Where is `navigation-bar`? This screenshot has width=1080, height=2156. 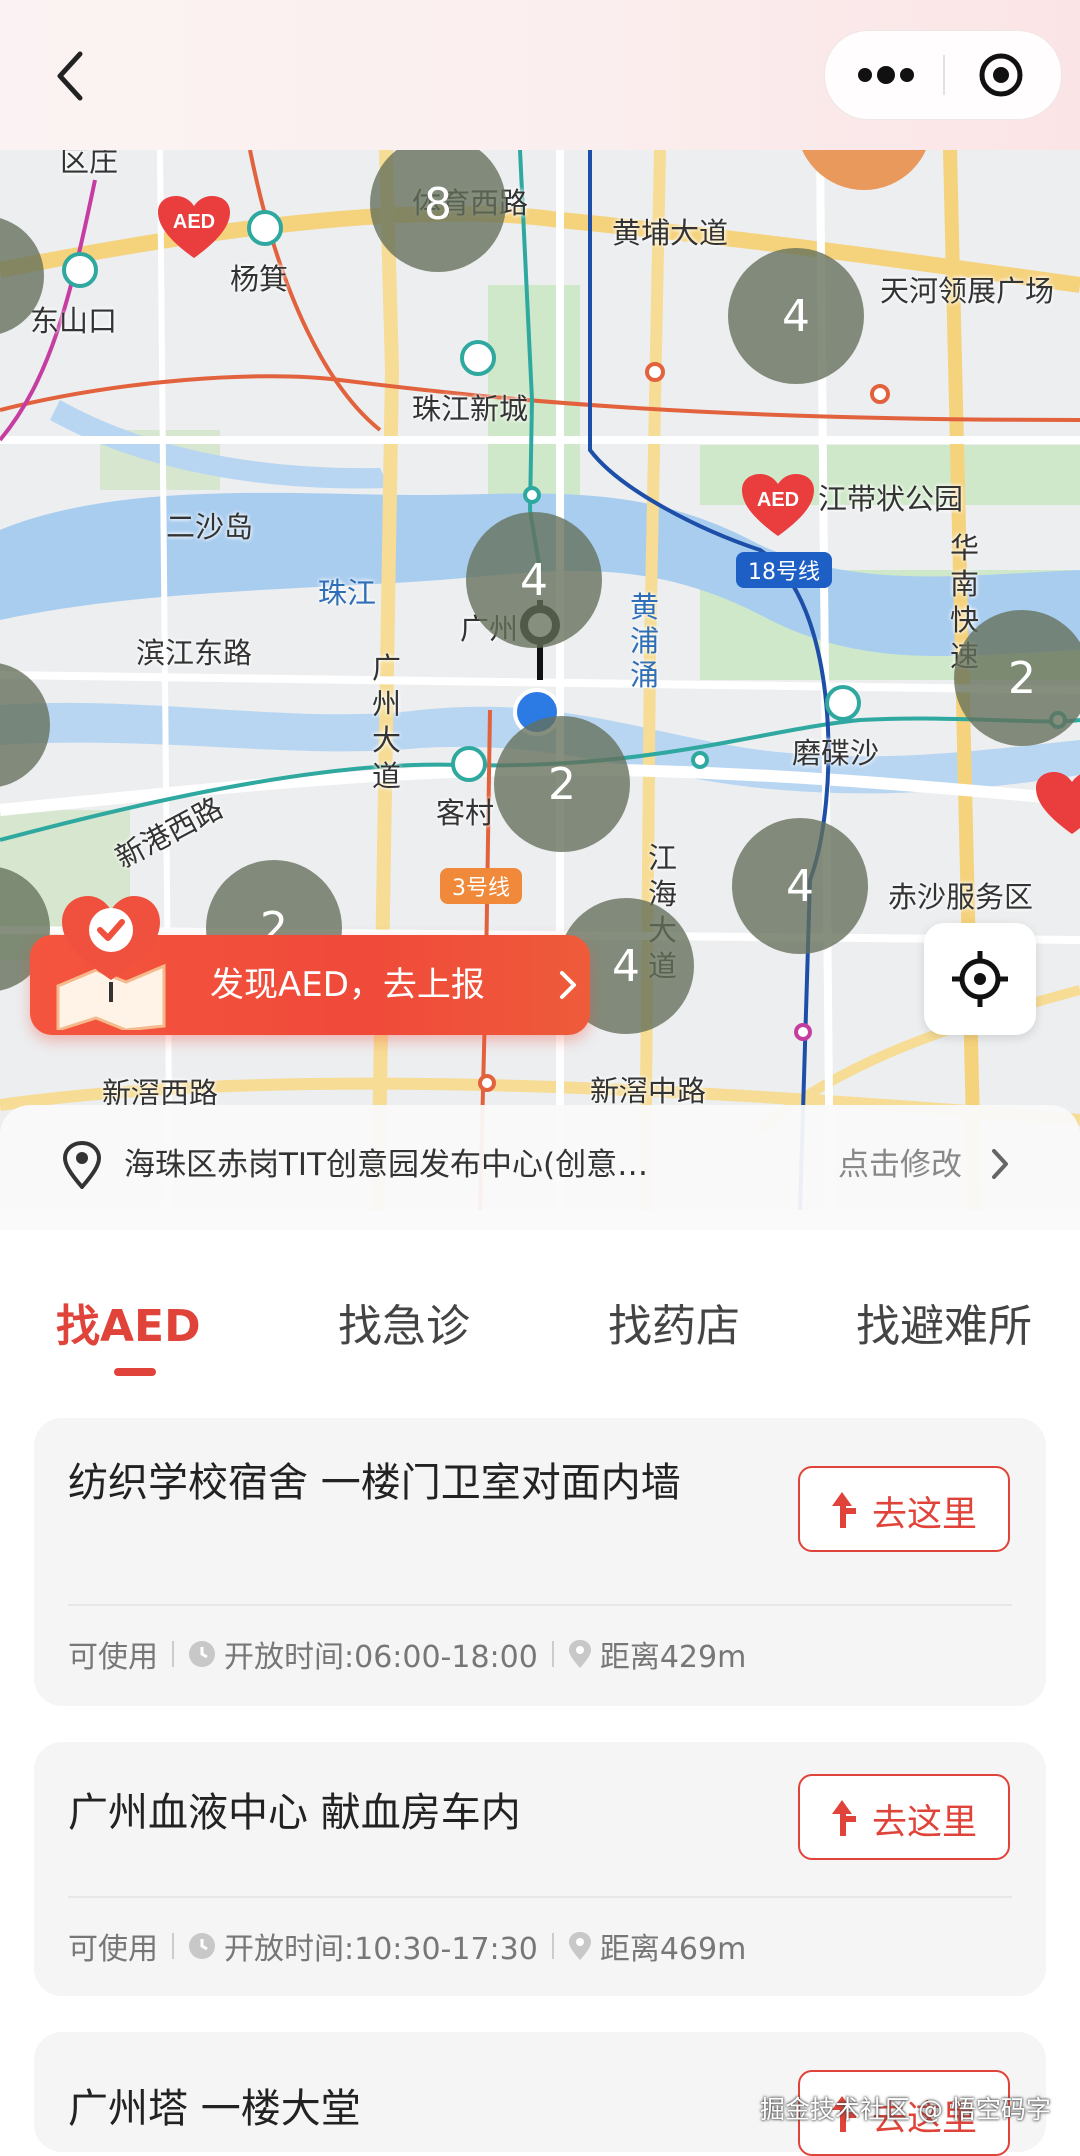
navigation-bar is located at coordinates (540, 75).